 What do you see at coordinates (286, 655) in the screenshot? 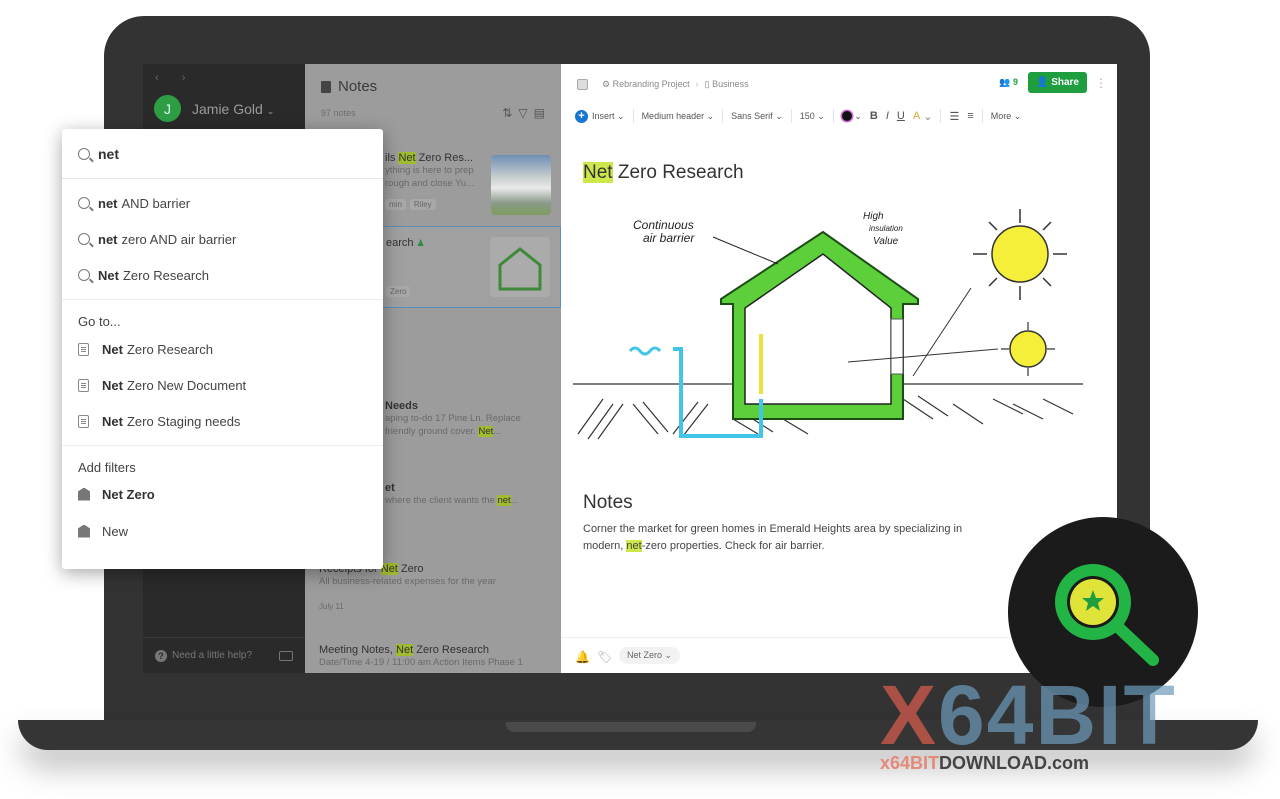
I see `keyboard-icon` at bounding box center [286, 655].